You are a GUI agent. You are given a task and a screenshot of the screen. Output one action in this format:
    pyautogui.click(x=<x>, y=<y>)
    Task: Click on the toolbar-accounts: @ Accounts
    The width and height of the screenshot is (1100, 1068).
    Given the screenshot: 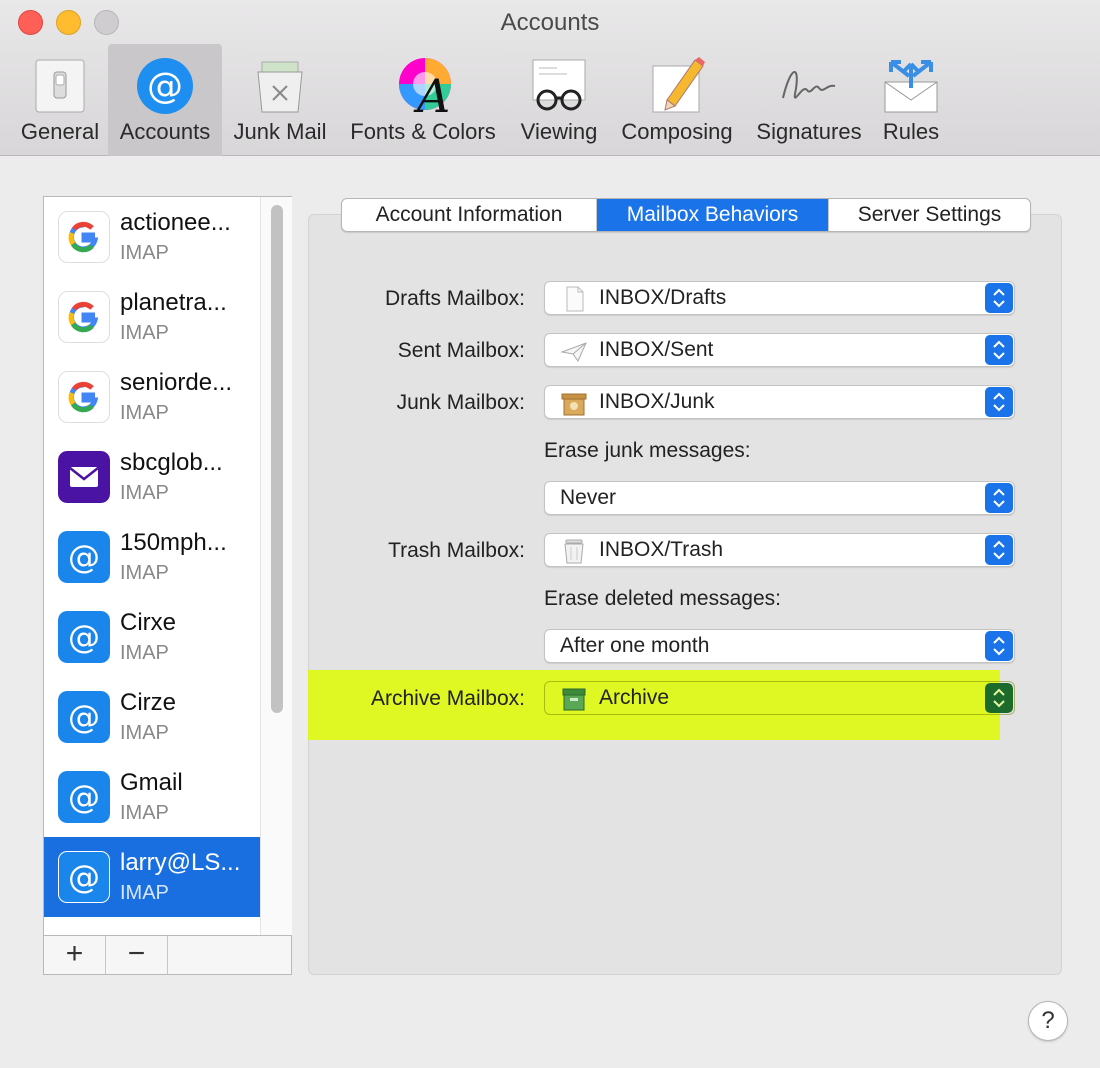 What is the action you would take?
    pyautogui.click(x=165, y=100)
    